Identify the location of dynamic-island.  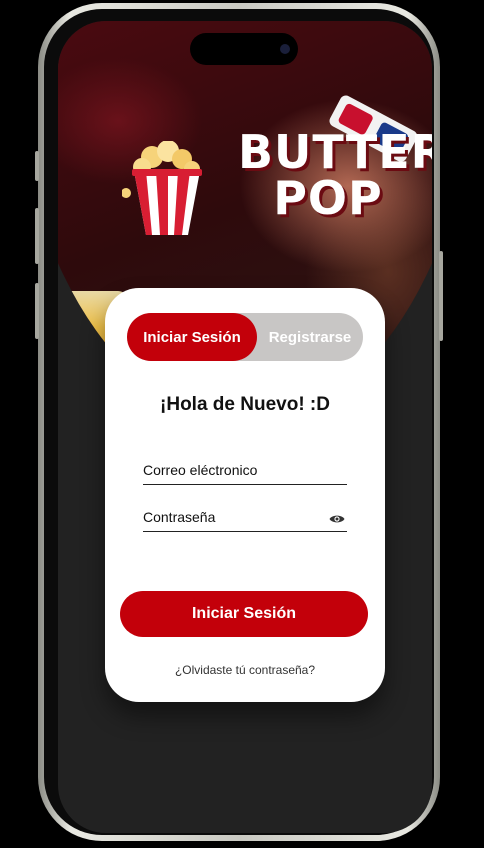
(244, 49).